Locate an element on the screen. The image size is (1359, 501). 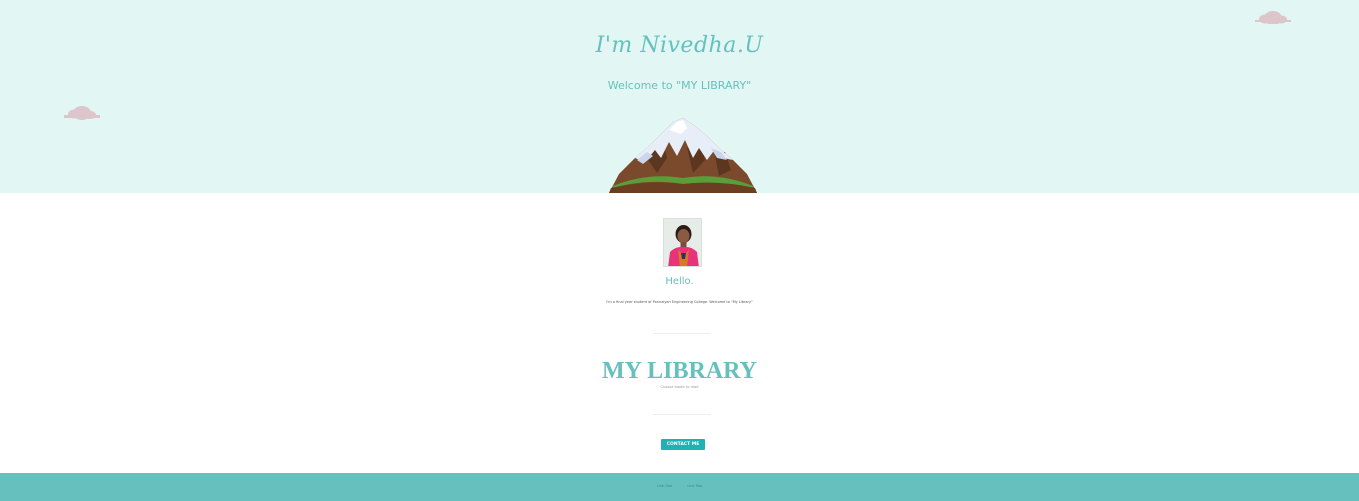
mountain-illustration is located at coordinates (683, 155).